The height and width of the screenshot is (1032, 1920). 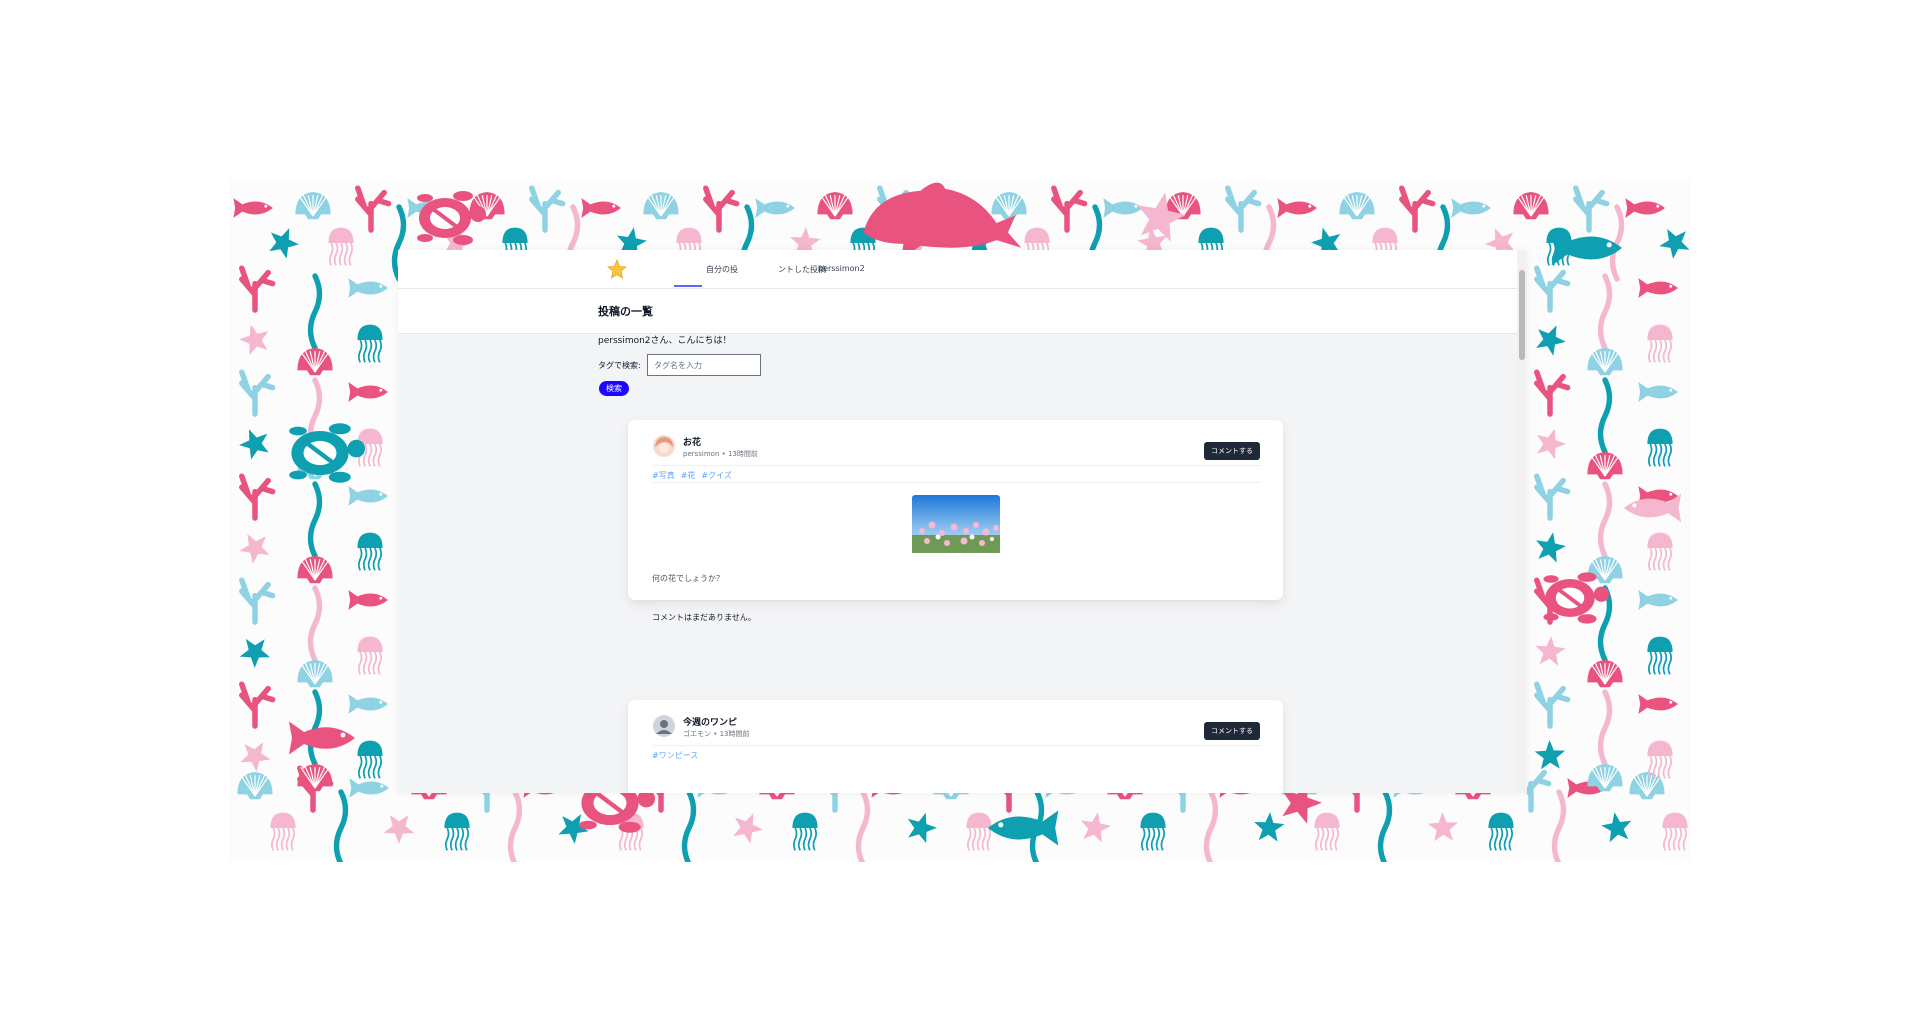 I want to click on post-tags: #写真 #花 #クイズ, so click(x=695, y=475).